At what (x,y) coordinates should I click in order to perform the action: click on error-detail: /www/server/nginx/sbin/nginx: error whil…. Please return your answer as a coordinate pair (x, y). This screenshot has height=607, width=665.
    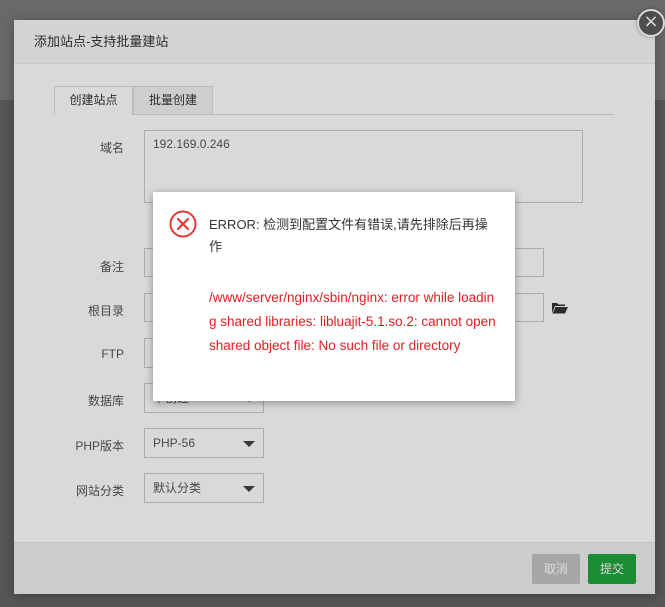
    Looking at the image, I should click on (352, 321).